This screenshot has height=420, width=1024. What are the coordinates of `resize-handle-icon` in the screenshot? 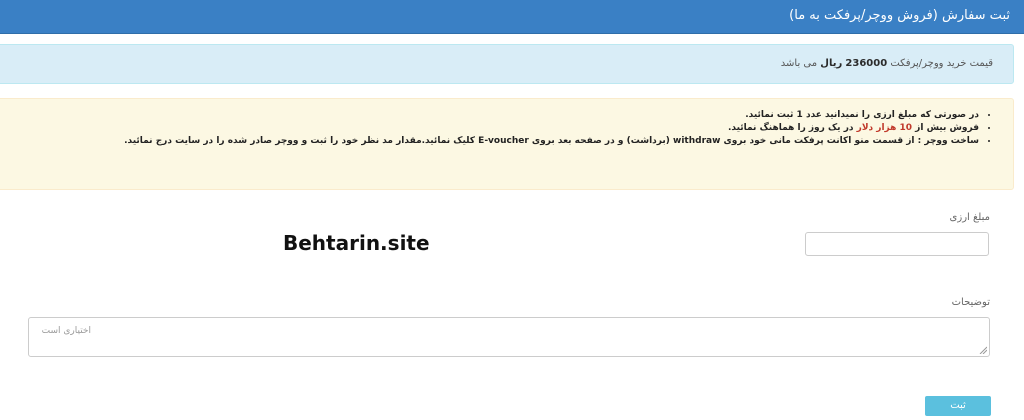 It's located at (983, 350).